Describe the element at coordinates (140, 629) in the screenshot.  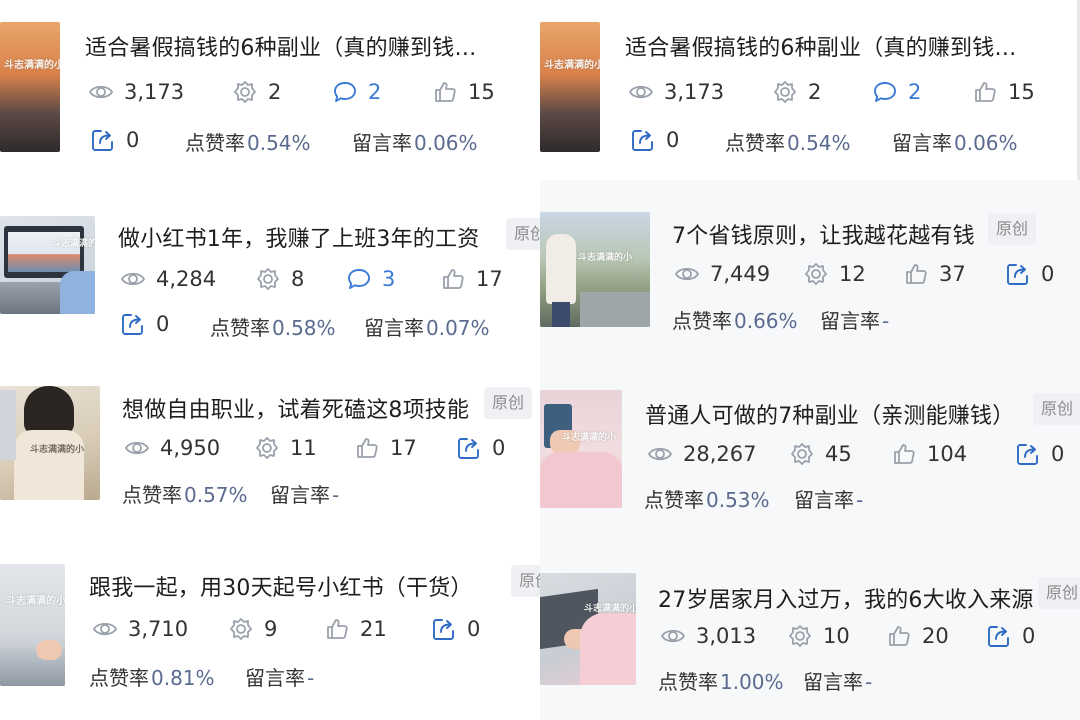
I see `views-stat: 3,710` at that location.